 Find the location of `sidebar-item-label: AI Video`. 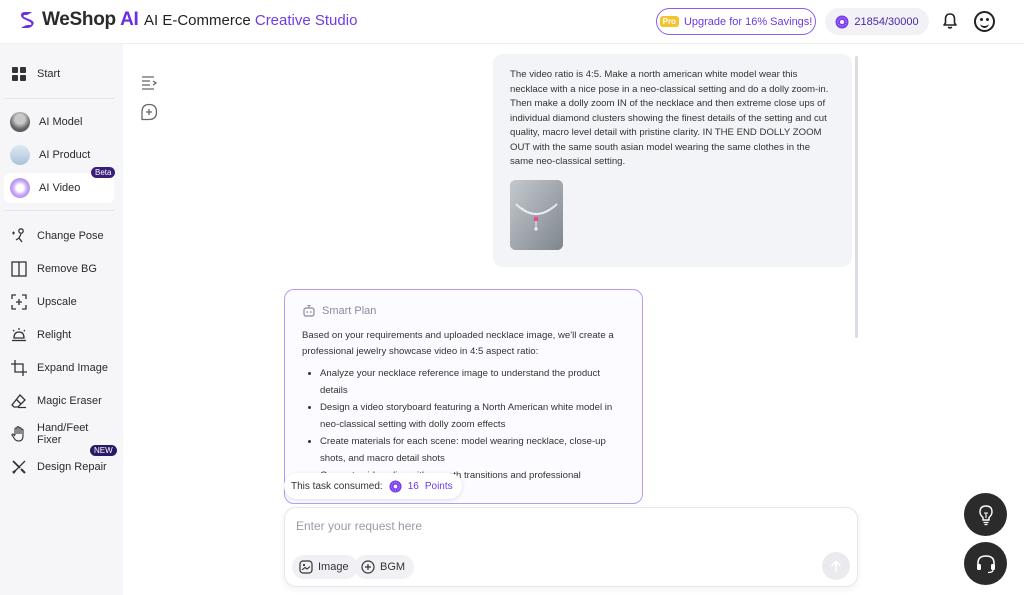

sidebar-item-label: AI Video is located at coordinates (60, 188).